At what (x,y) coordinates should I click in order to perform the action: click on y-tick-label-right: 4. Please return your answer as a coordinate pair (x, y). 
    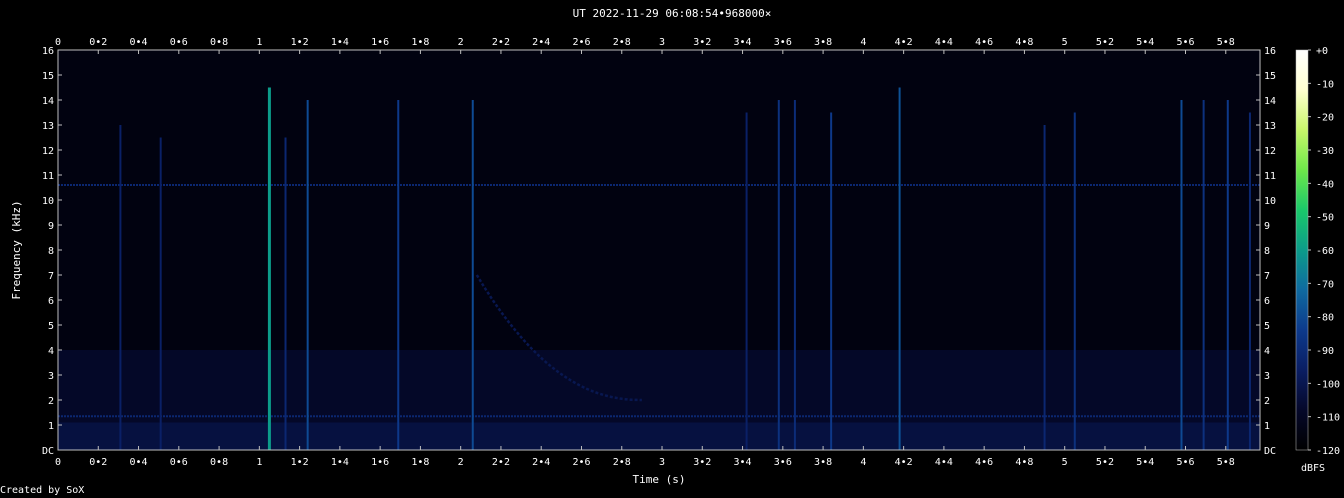
    Looking at the image, I should click on (1267, 351).